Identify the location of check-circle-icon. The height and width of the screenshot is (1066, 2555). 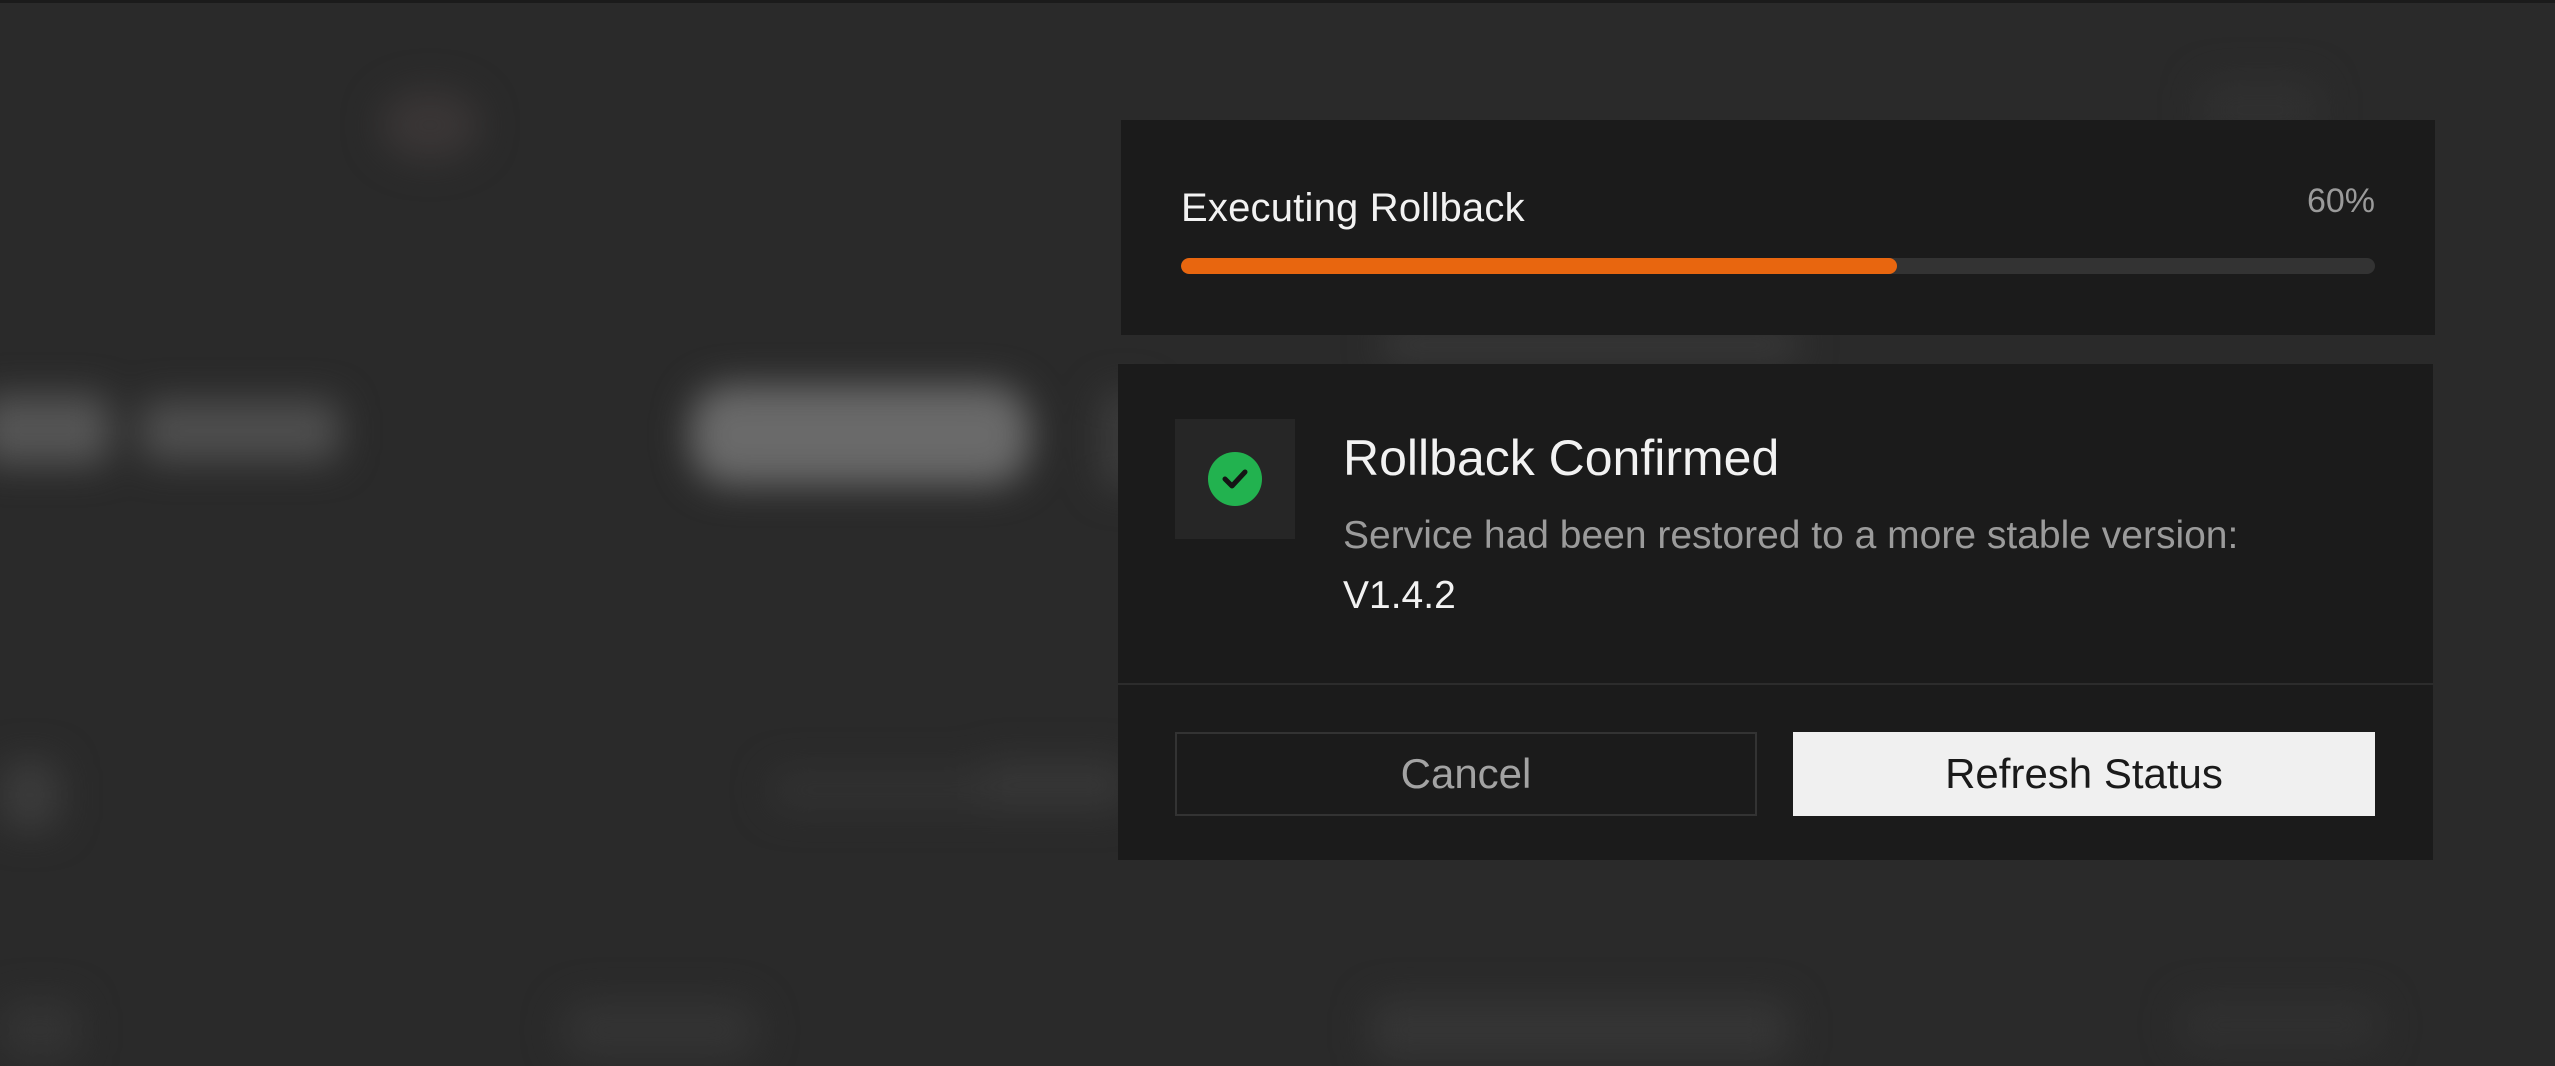
(1235, 479).